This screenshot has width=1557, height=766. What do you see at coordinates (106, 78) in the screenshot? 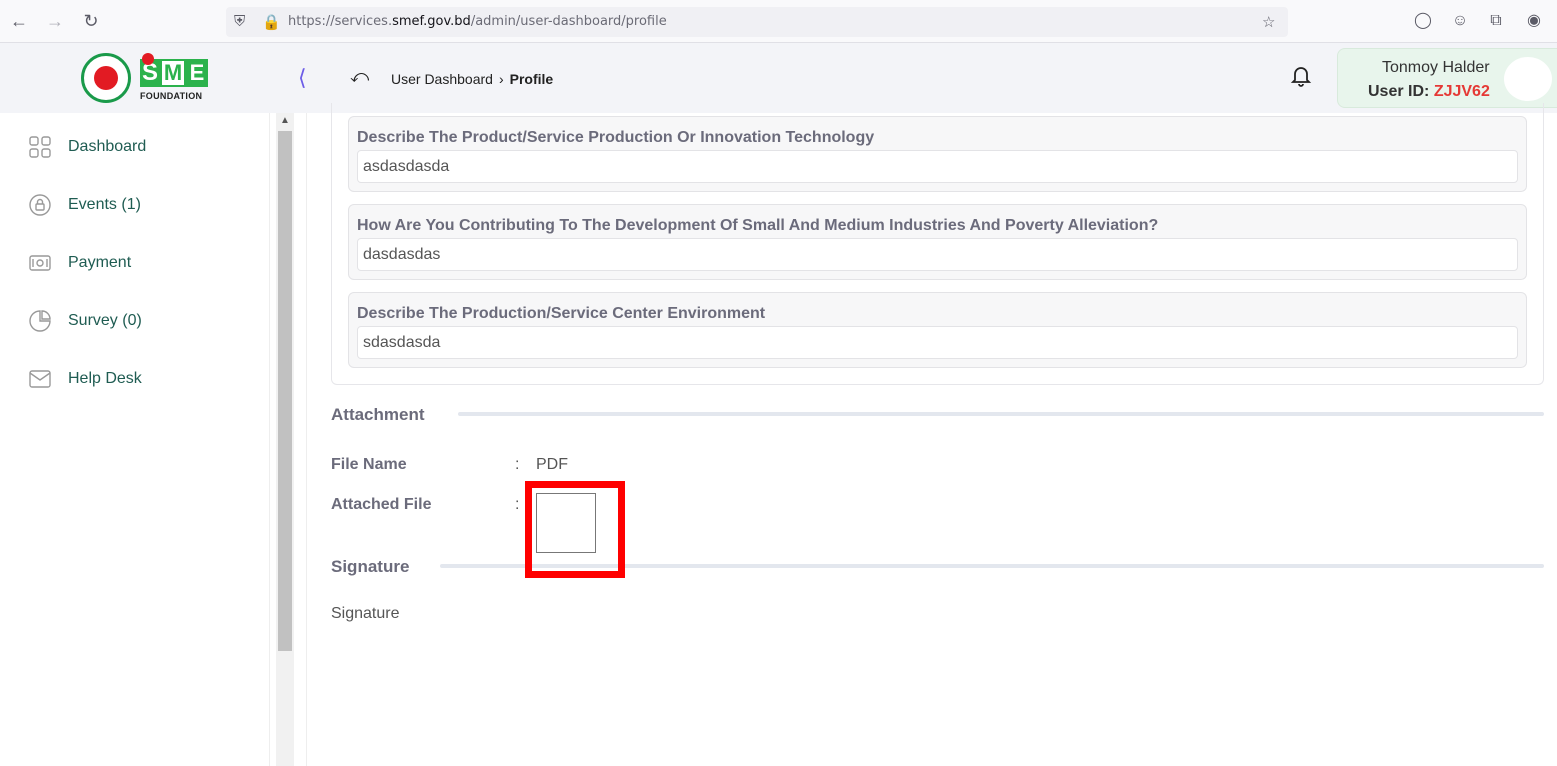
I see `govt-emblem-logo` at bounding box center [106, 78].